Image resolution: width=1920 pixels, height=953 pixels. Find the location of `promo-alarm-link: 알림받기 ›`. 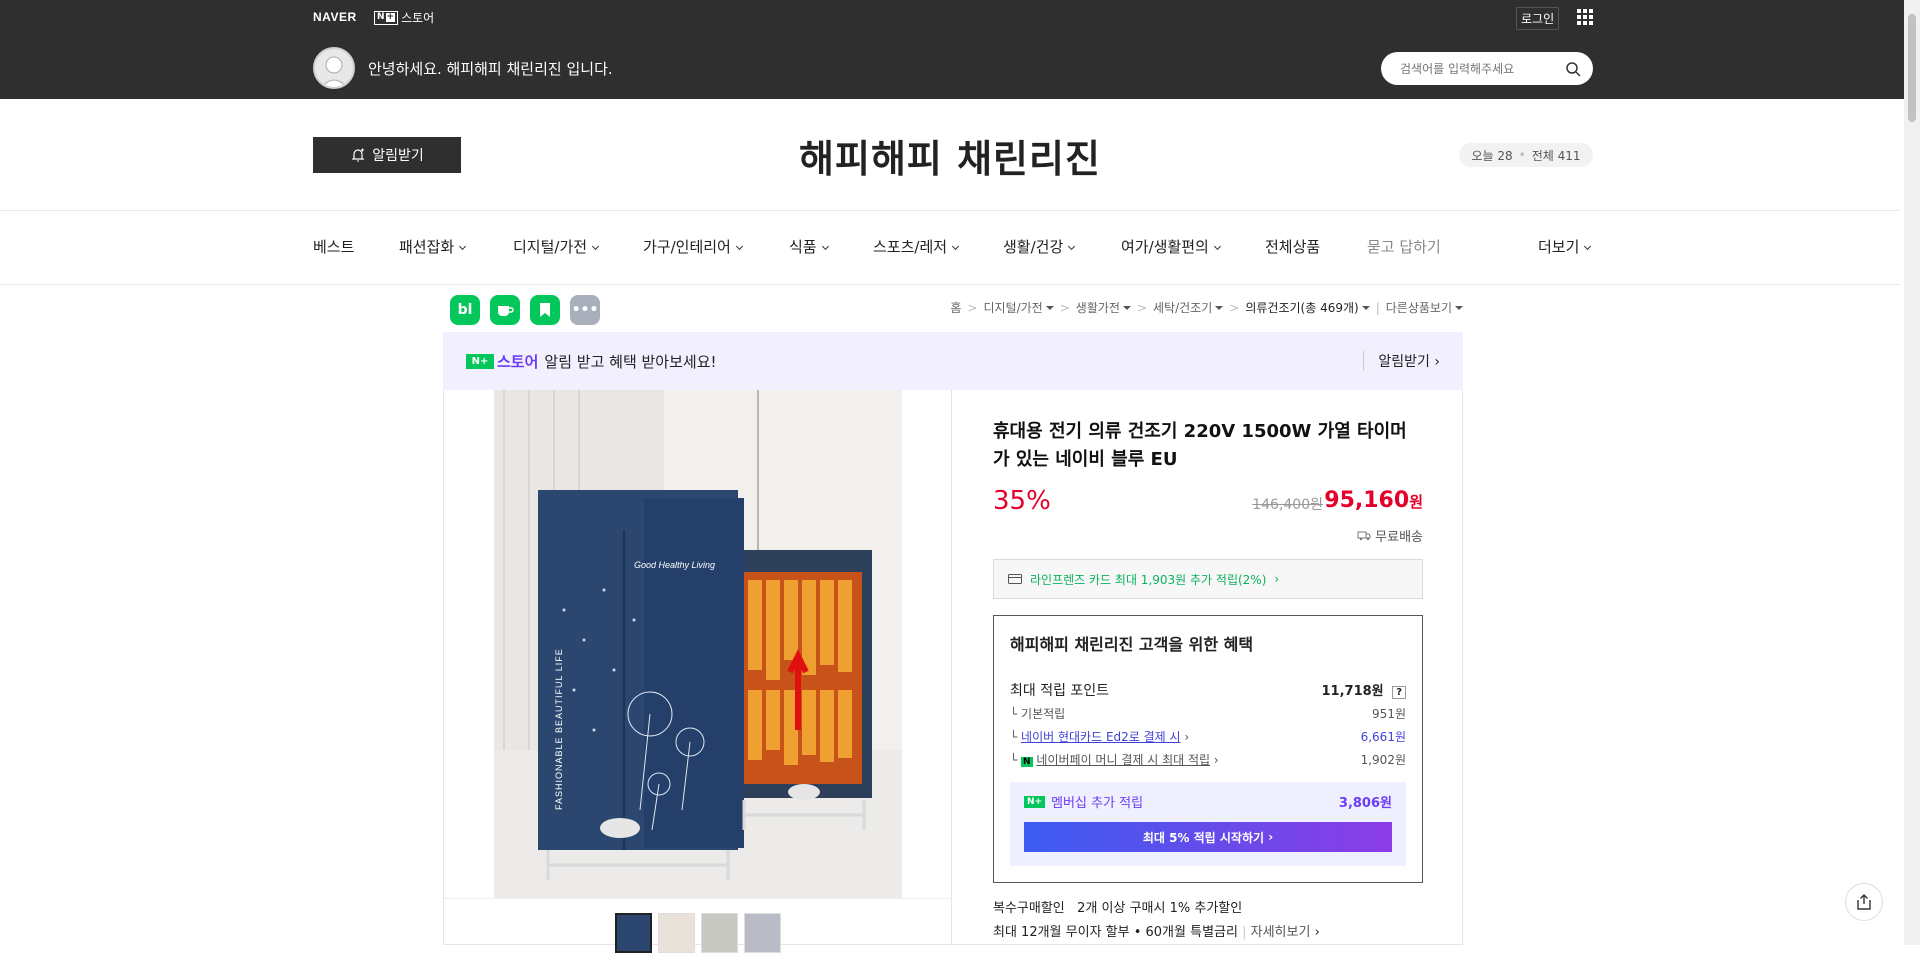

promo-alarm-link: 알림받기 › is located at coordinates (1401, 361).